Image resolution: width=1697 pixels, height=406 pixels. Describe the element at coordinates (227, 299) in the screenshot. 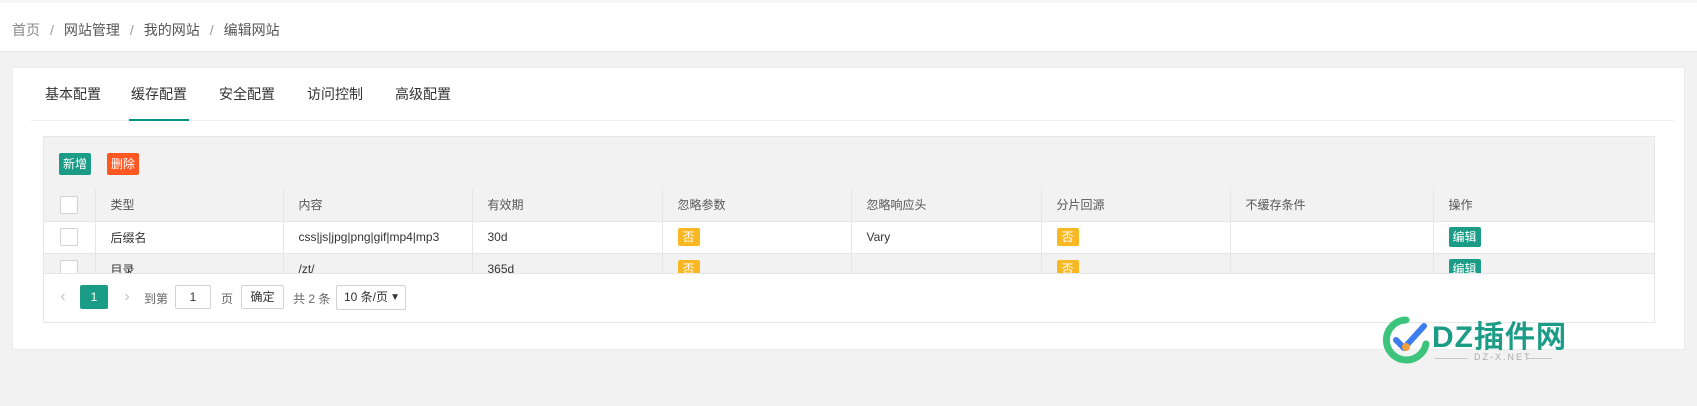

I see `page-suffix-label: 页` at that location.